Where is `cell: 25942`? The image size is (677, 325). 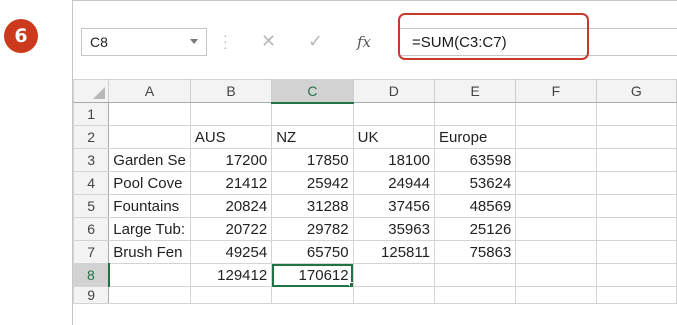 cell: 25942 is located at coordinates (312, 183).